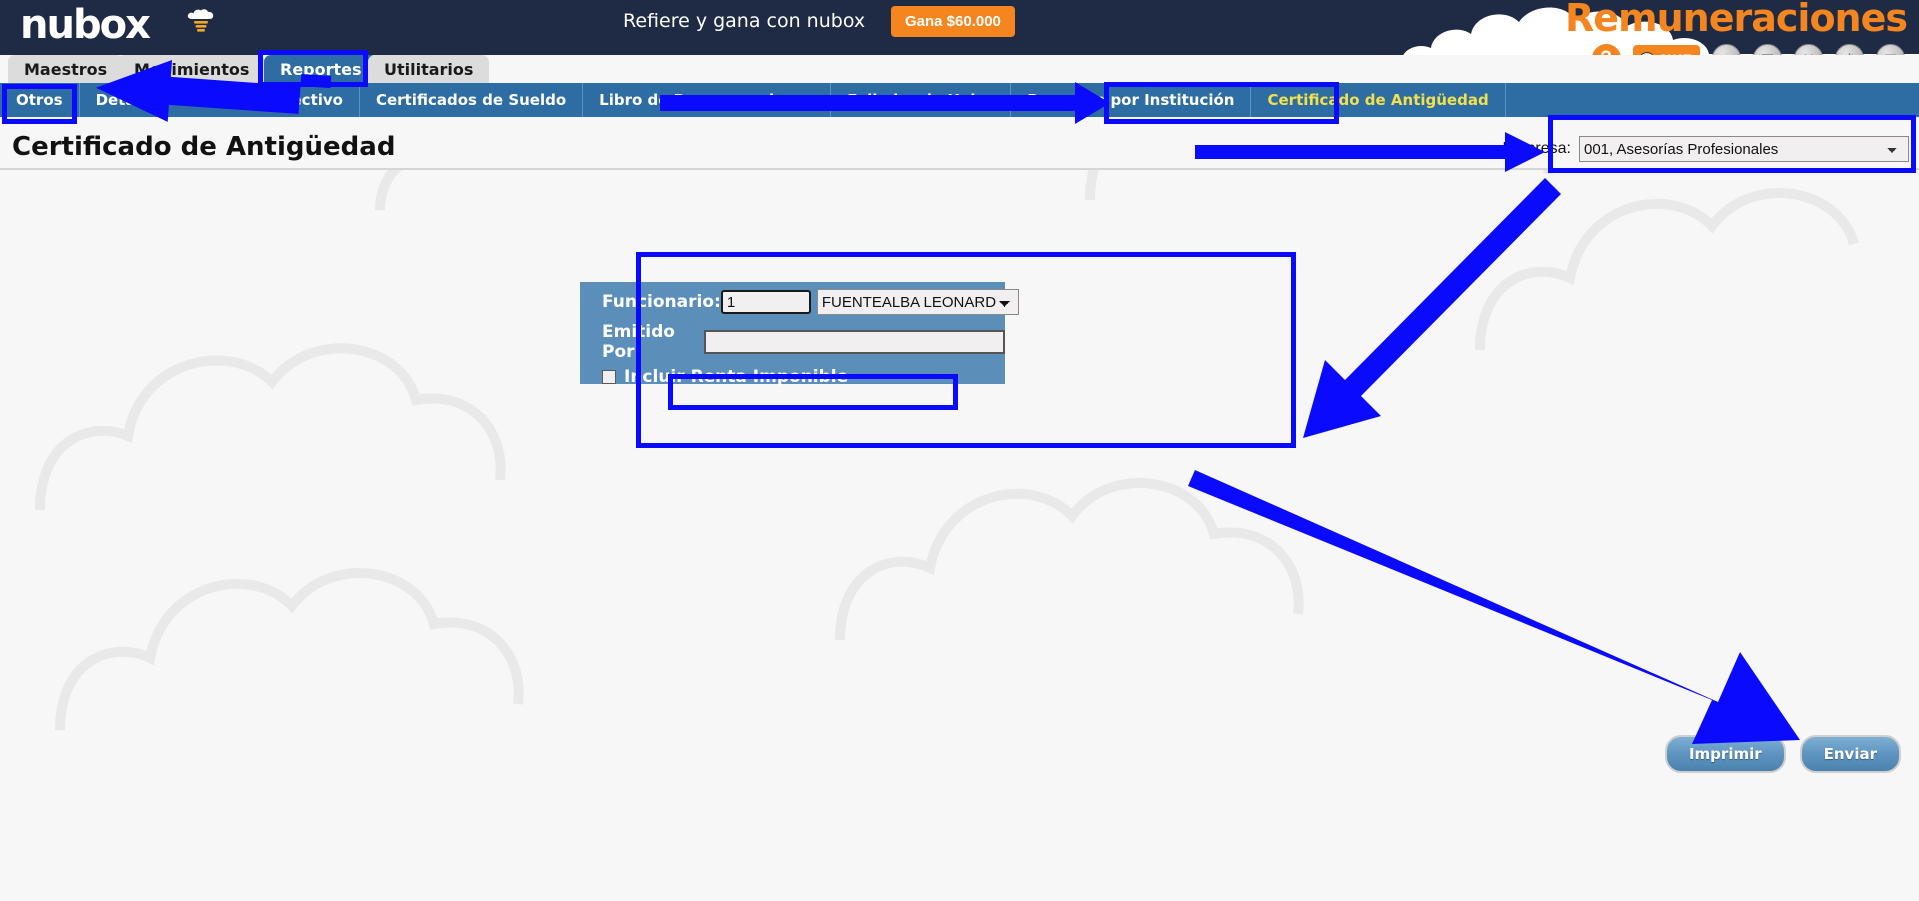  I want to click on subtab-resumen-por-institucion: Resumen por Institución, so click(1131, 100).